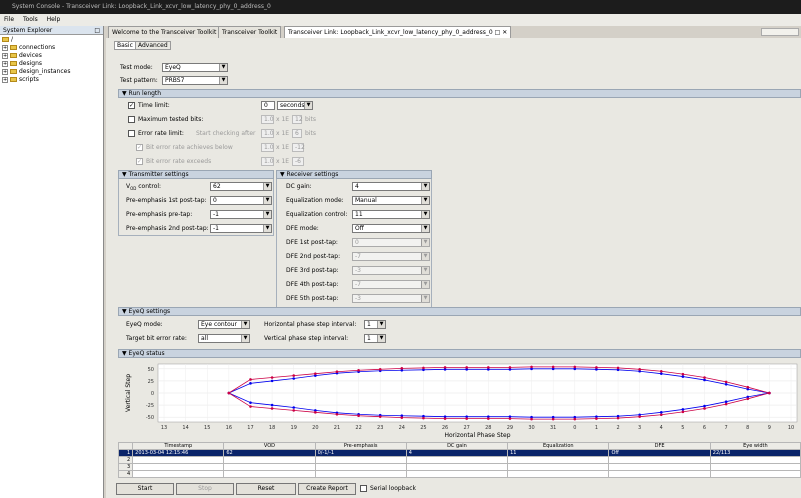  I want to click on ber-below-exponent: -12, so click(298, 147).